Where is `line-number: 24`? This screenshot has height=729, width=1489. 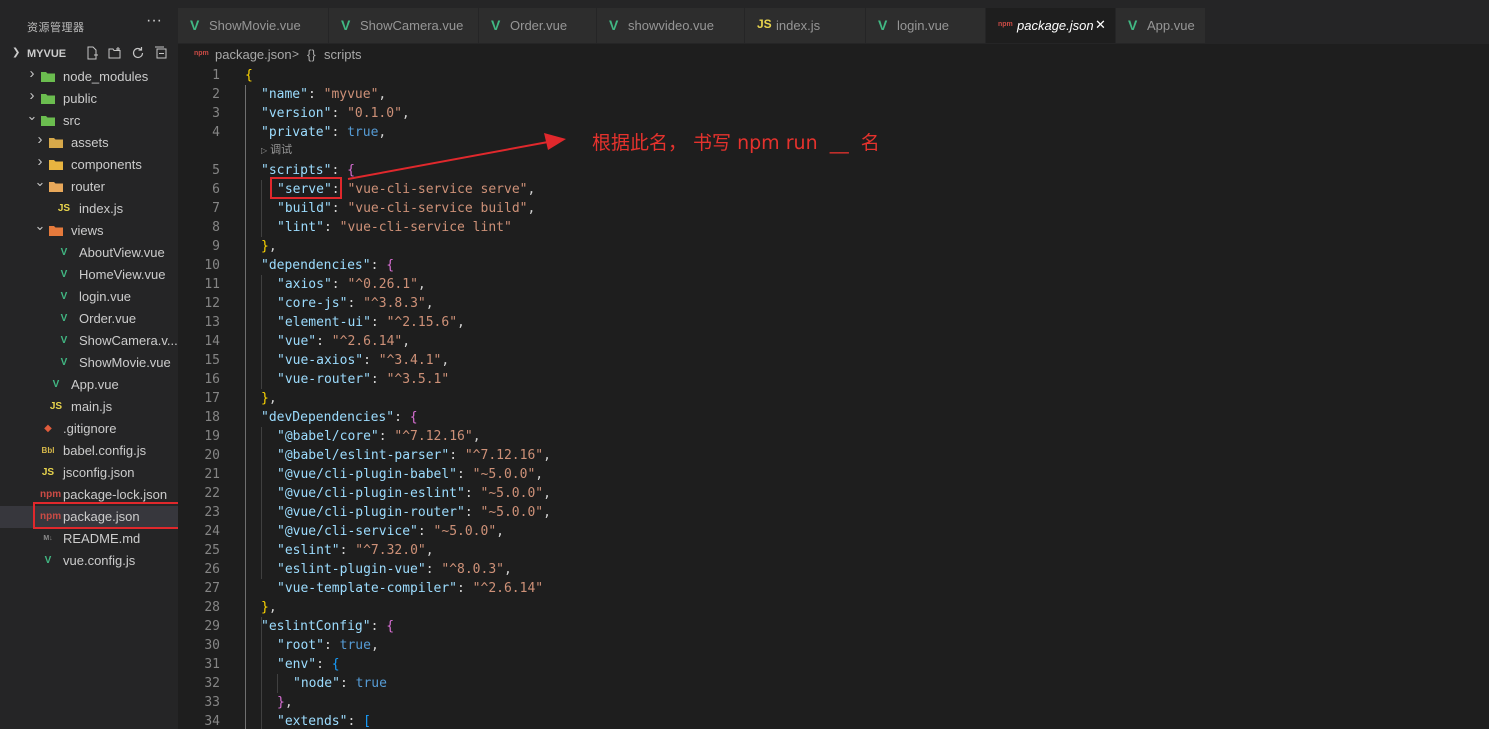
line-number: 24 is located at coordinates (212, 531).